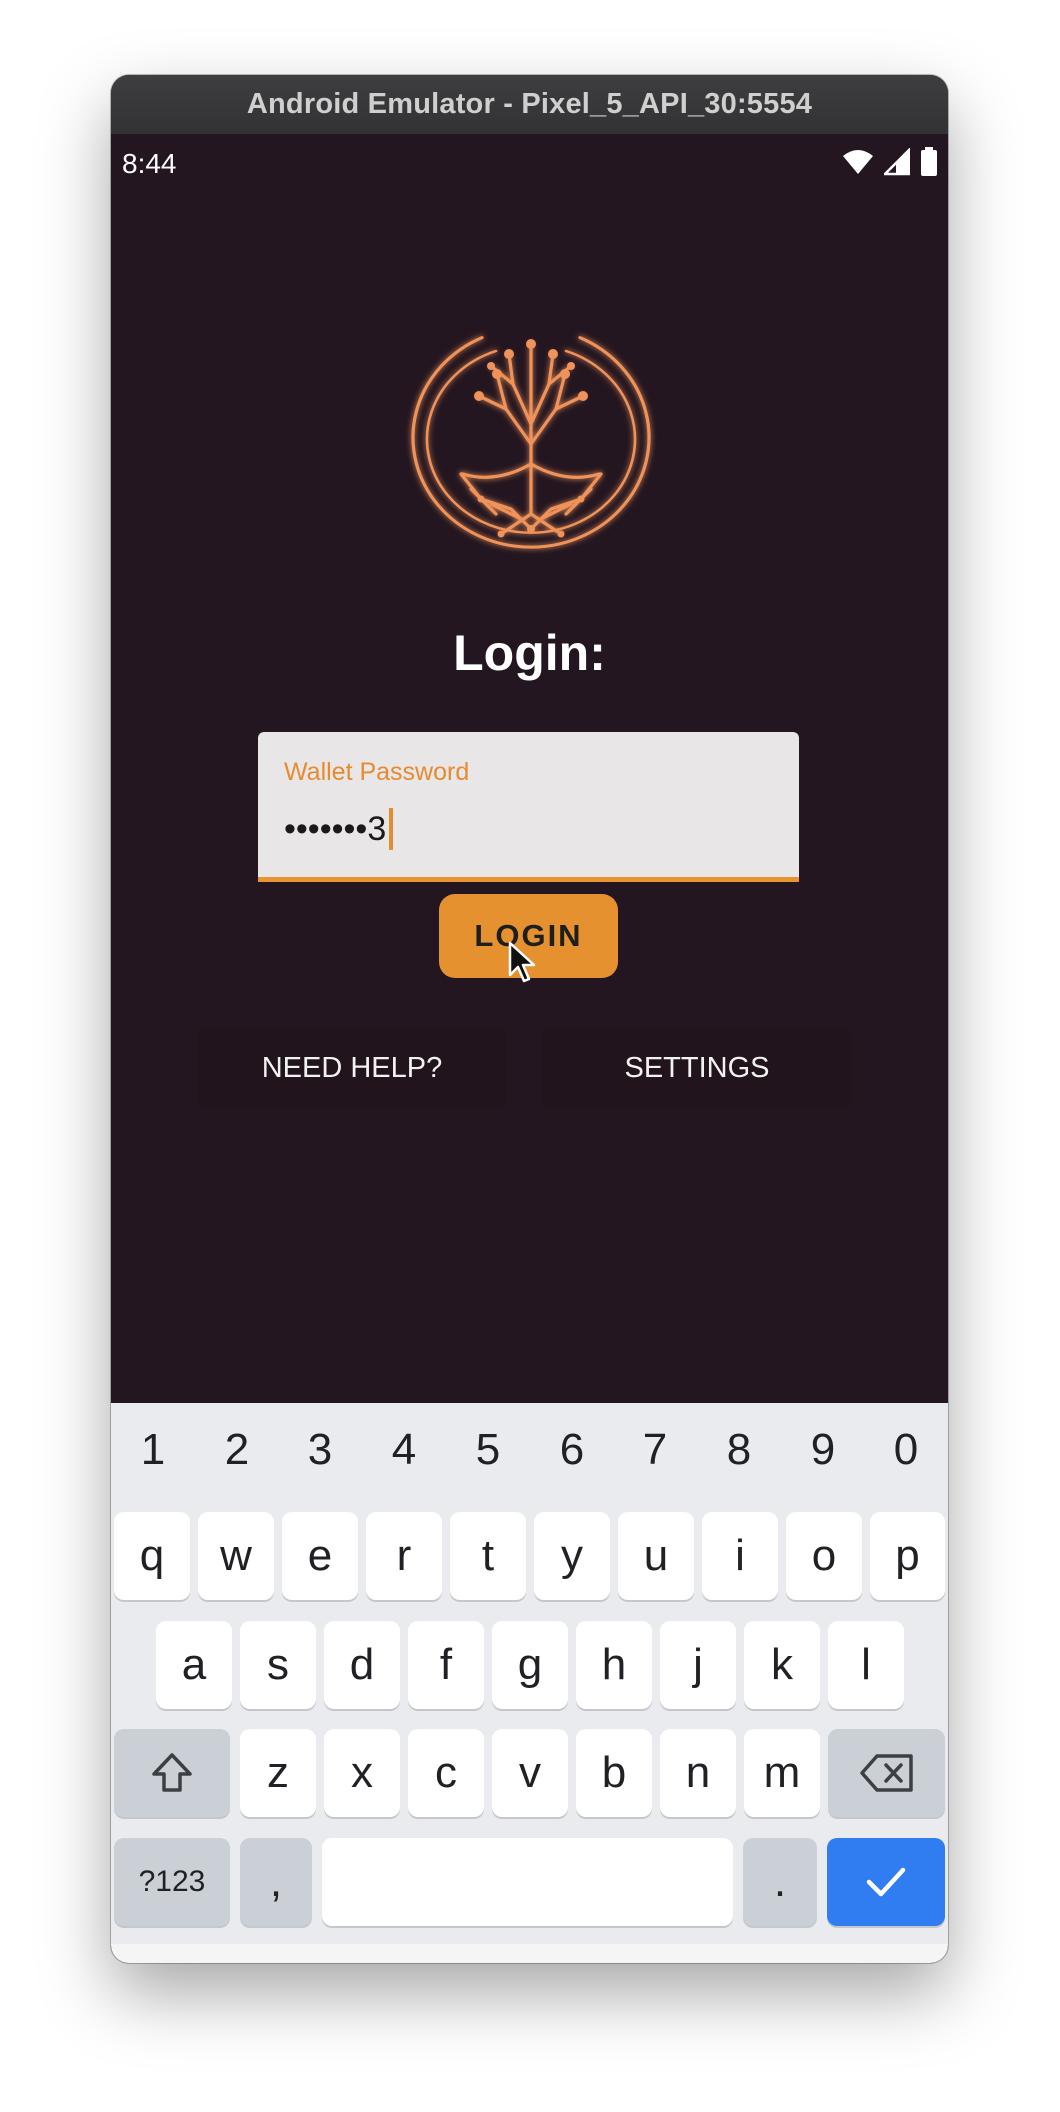  I want to click on enter-key, so click(886, 1882).